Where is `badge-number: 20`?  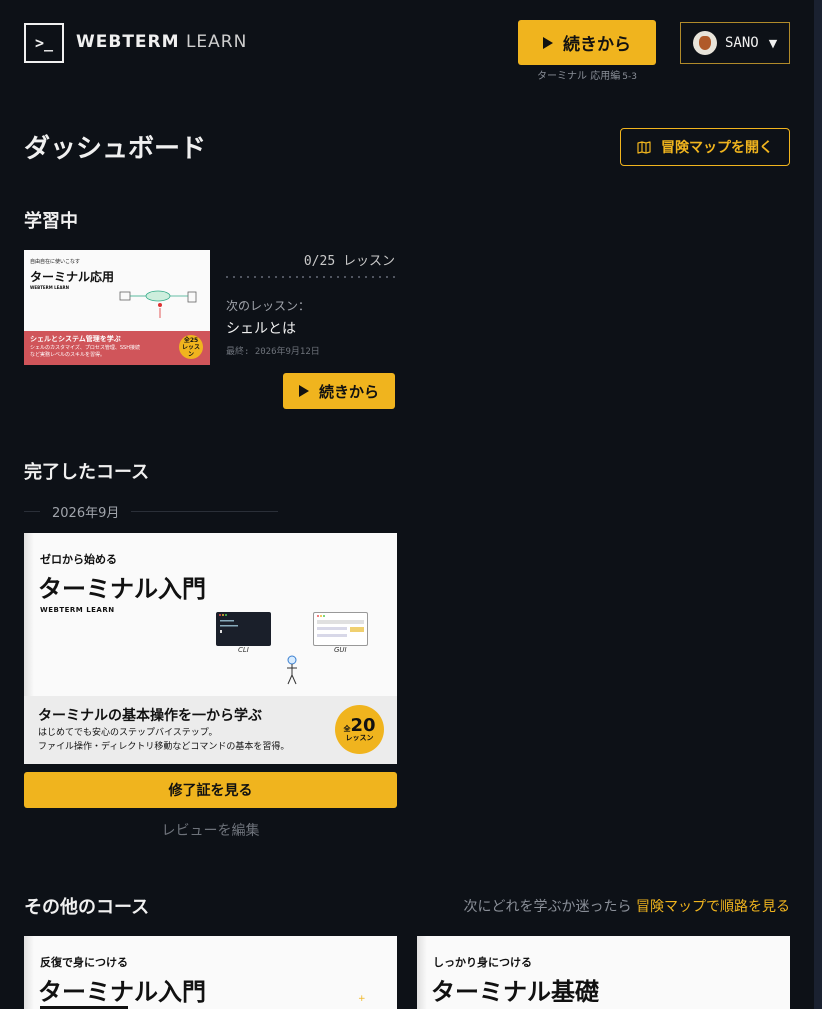
badge-number: 20 is located at coordinates (363, 725).